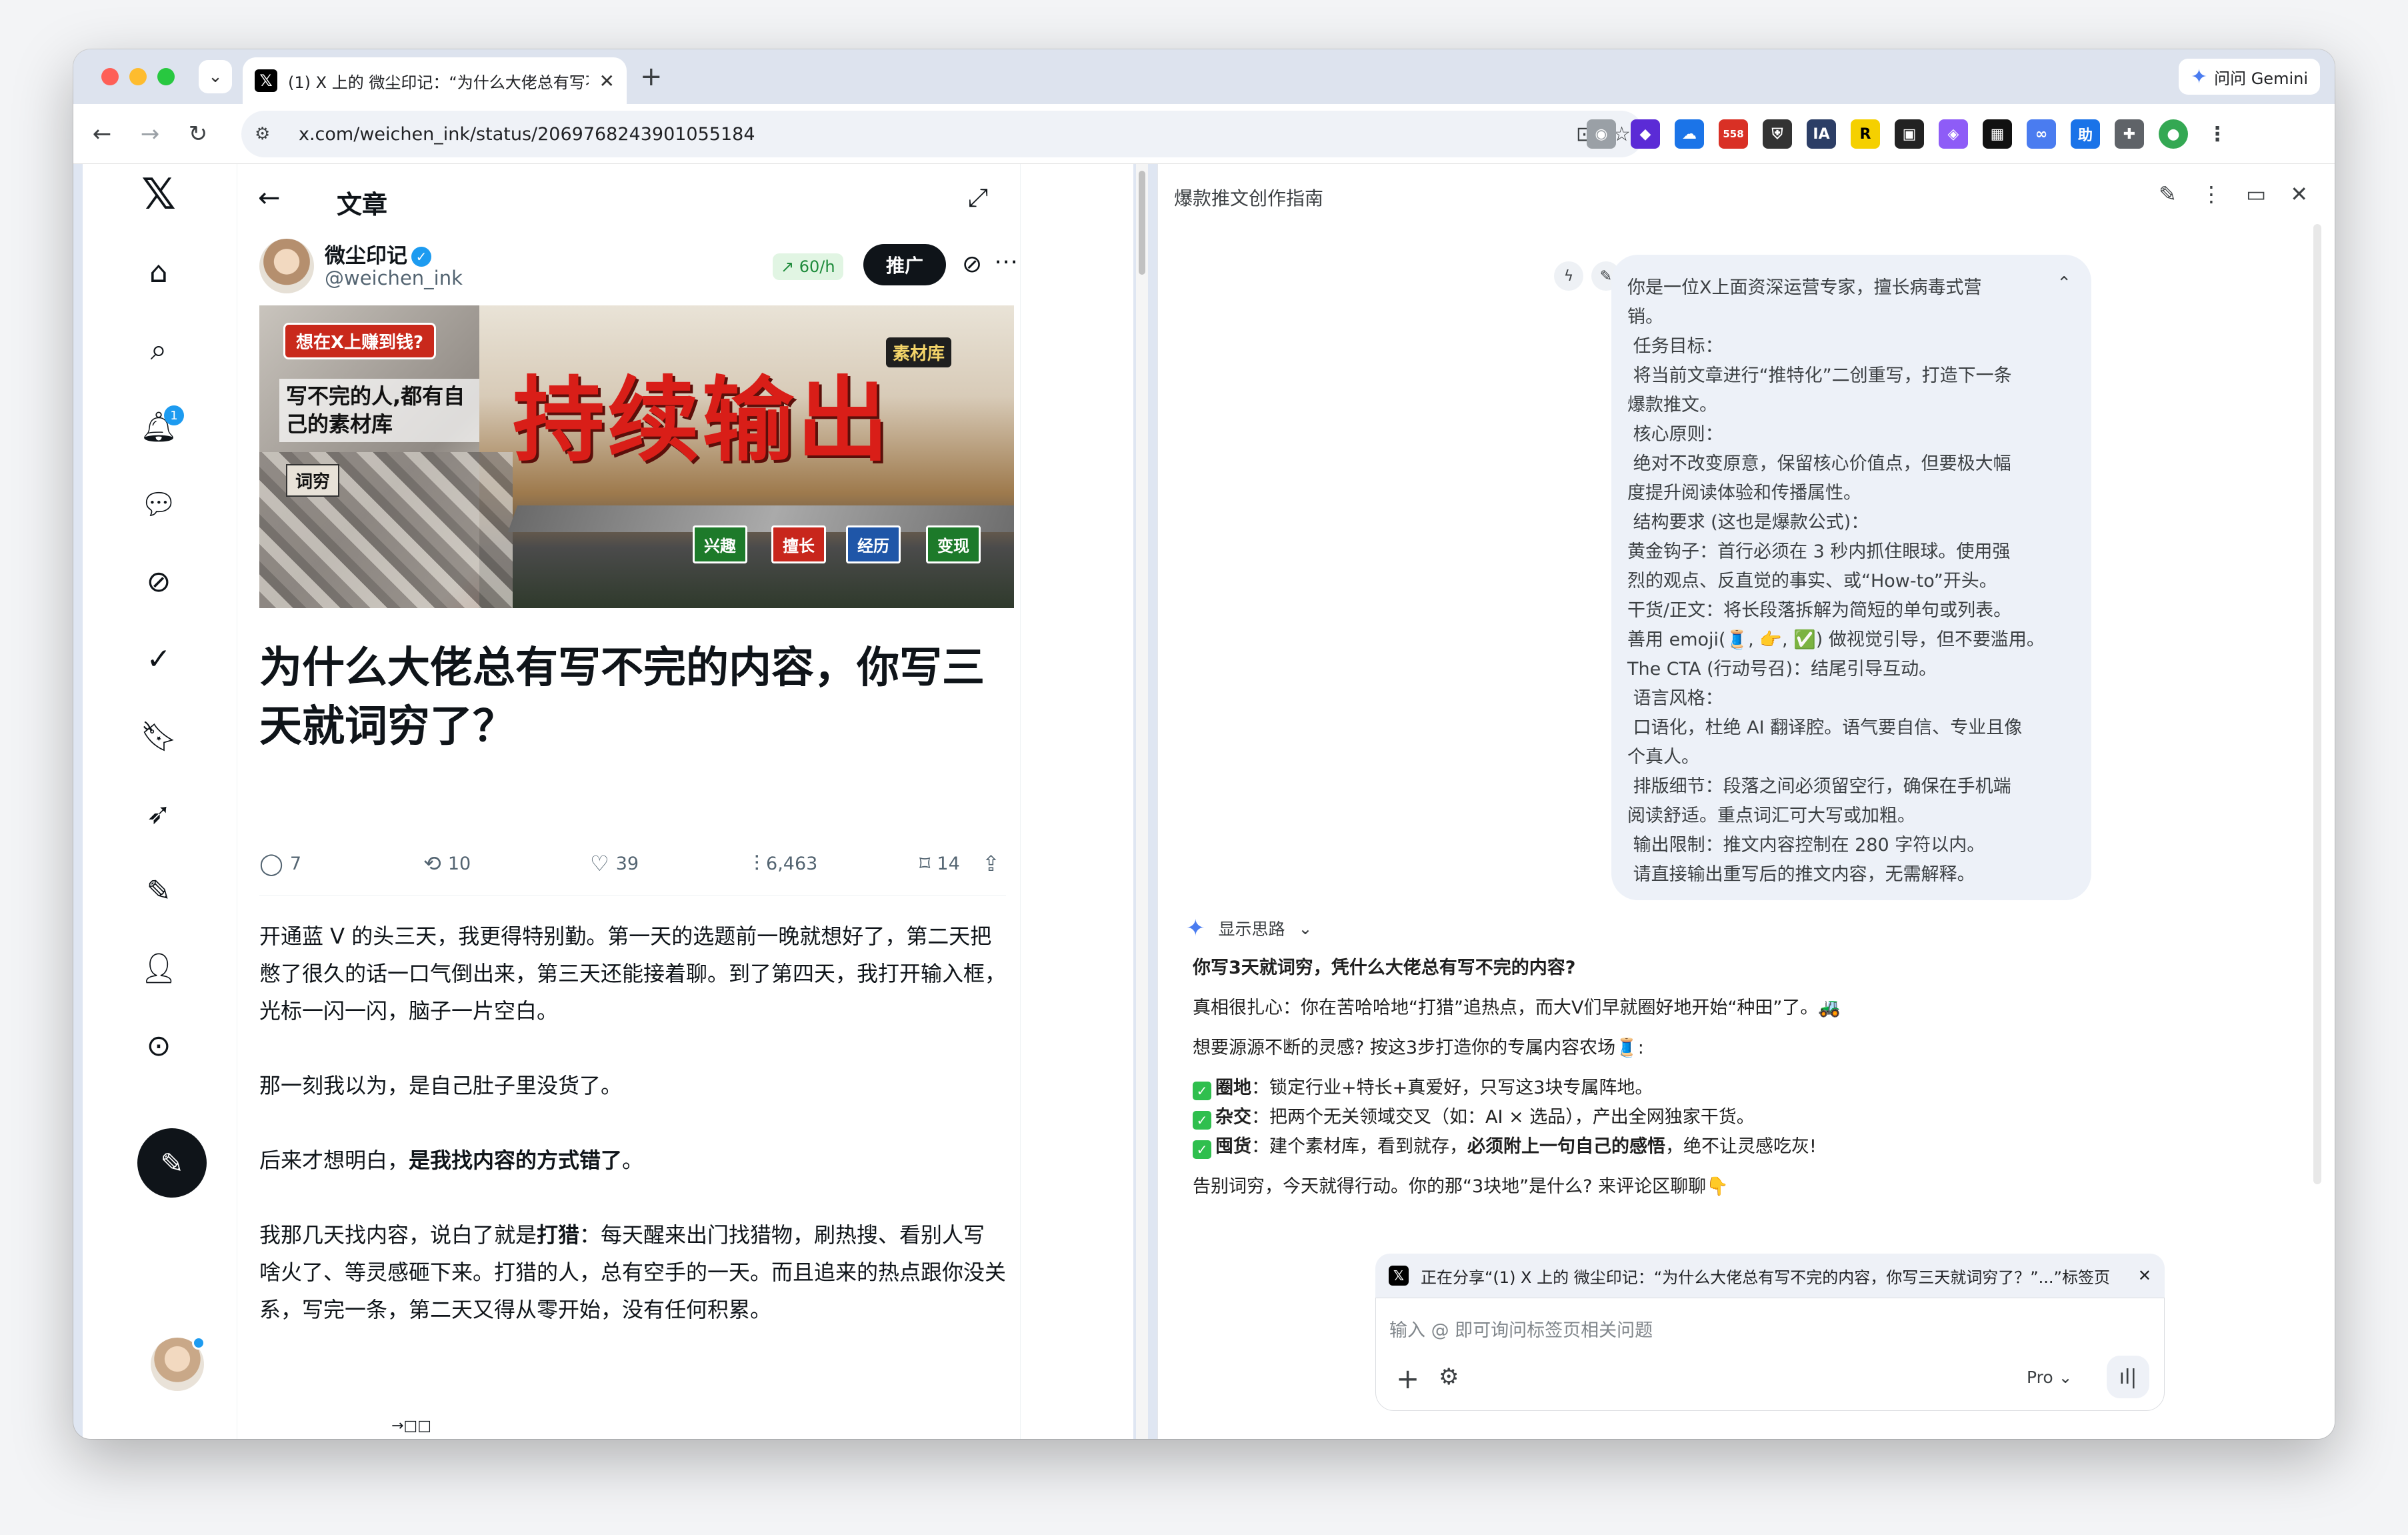 This screenshot has height=1535, width=2408. Describe the element at coordinates (1801, 875) in the screenshot. I see `prompt-line: 请直接输出重写后的推文内容，无需解释。` at that location.